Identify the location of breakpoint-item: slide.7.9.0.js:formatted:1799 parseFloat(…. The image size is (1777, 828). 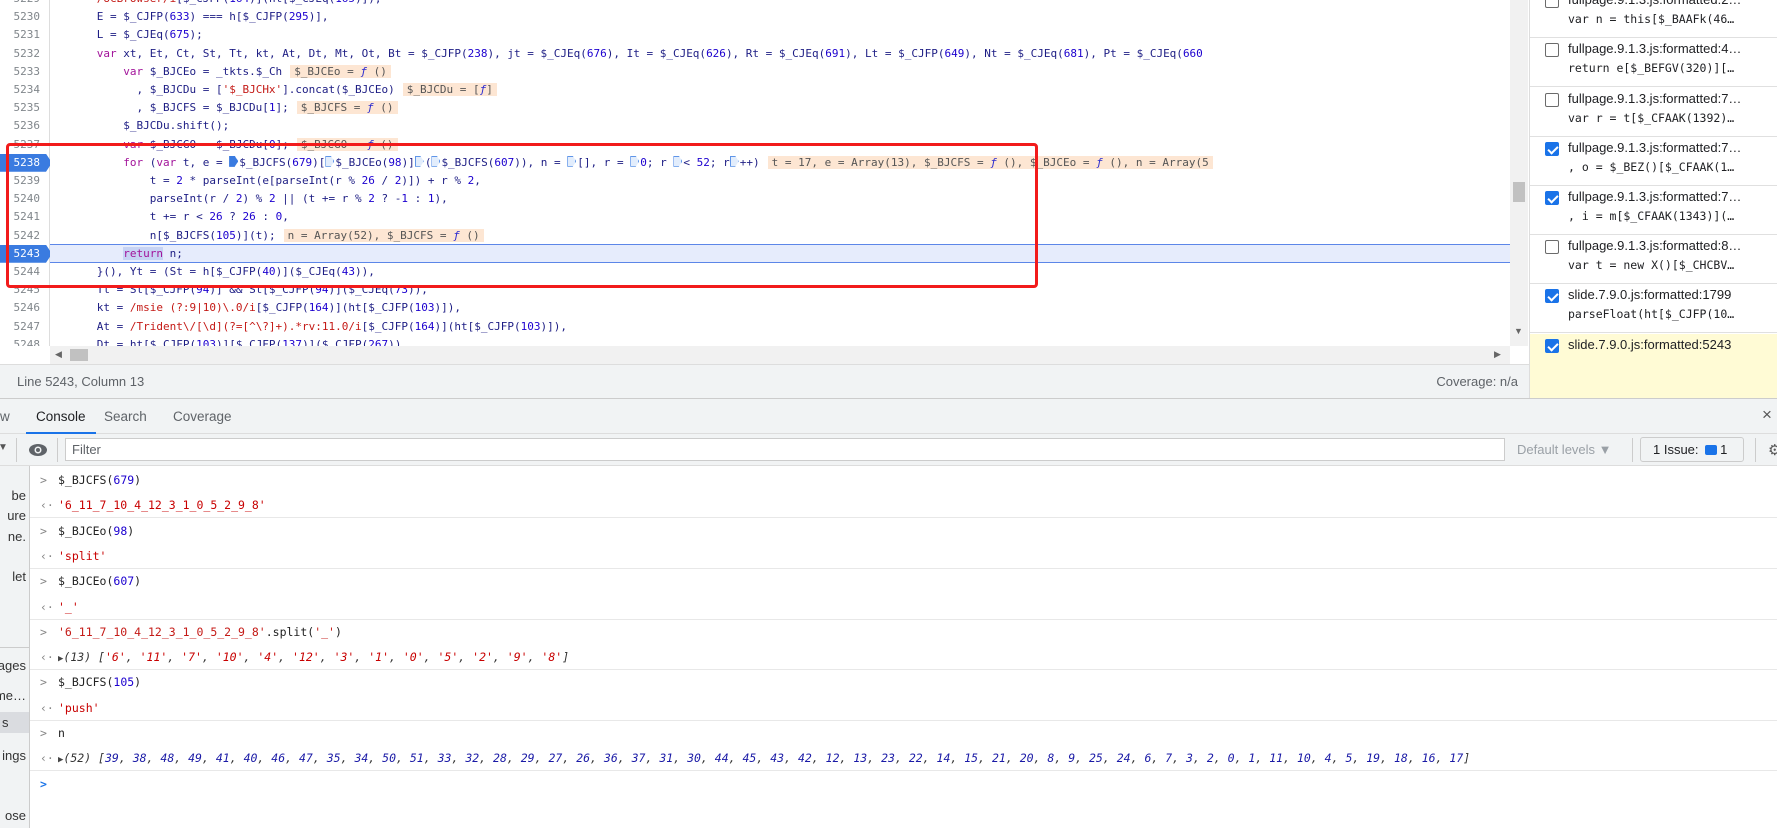
(1653, 308).